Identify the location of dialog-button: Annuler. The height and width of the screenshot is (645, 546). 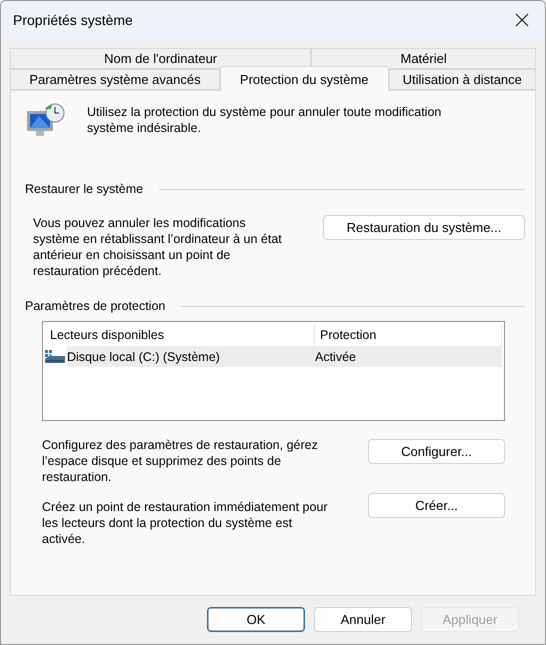
(363, 619).